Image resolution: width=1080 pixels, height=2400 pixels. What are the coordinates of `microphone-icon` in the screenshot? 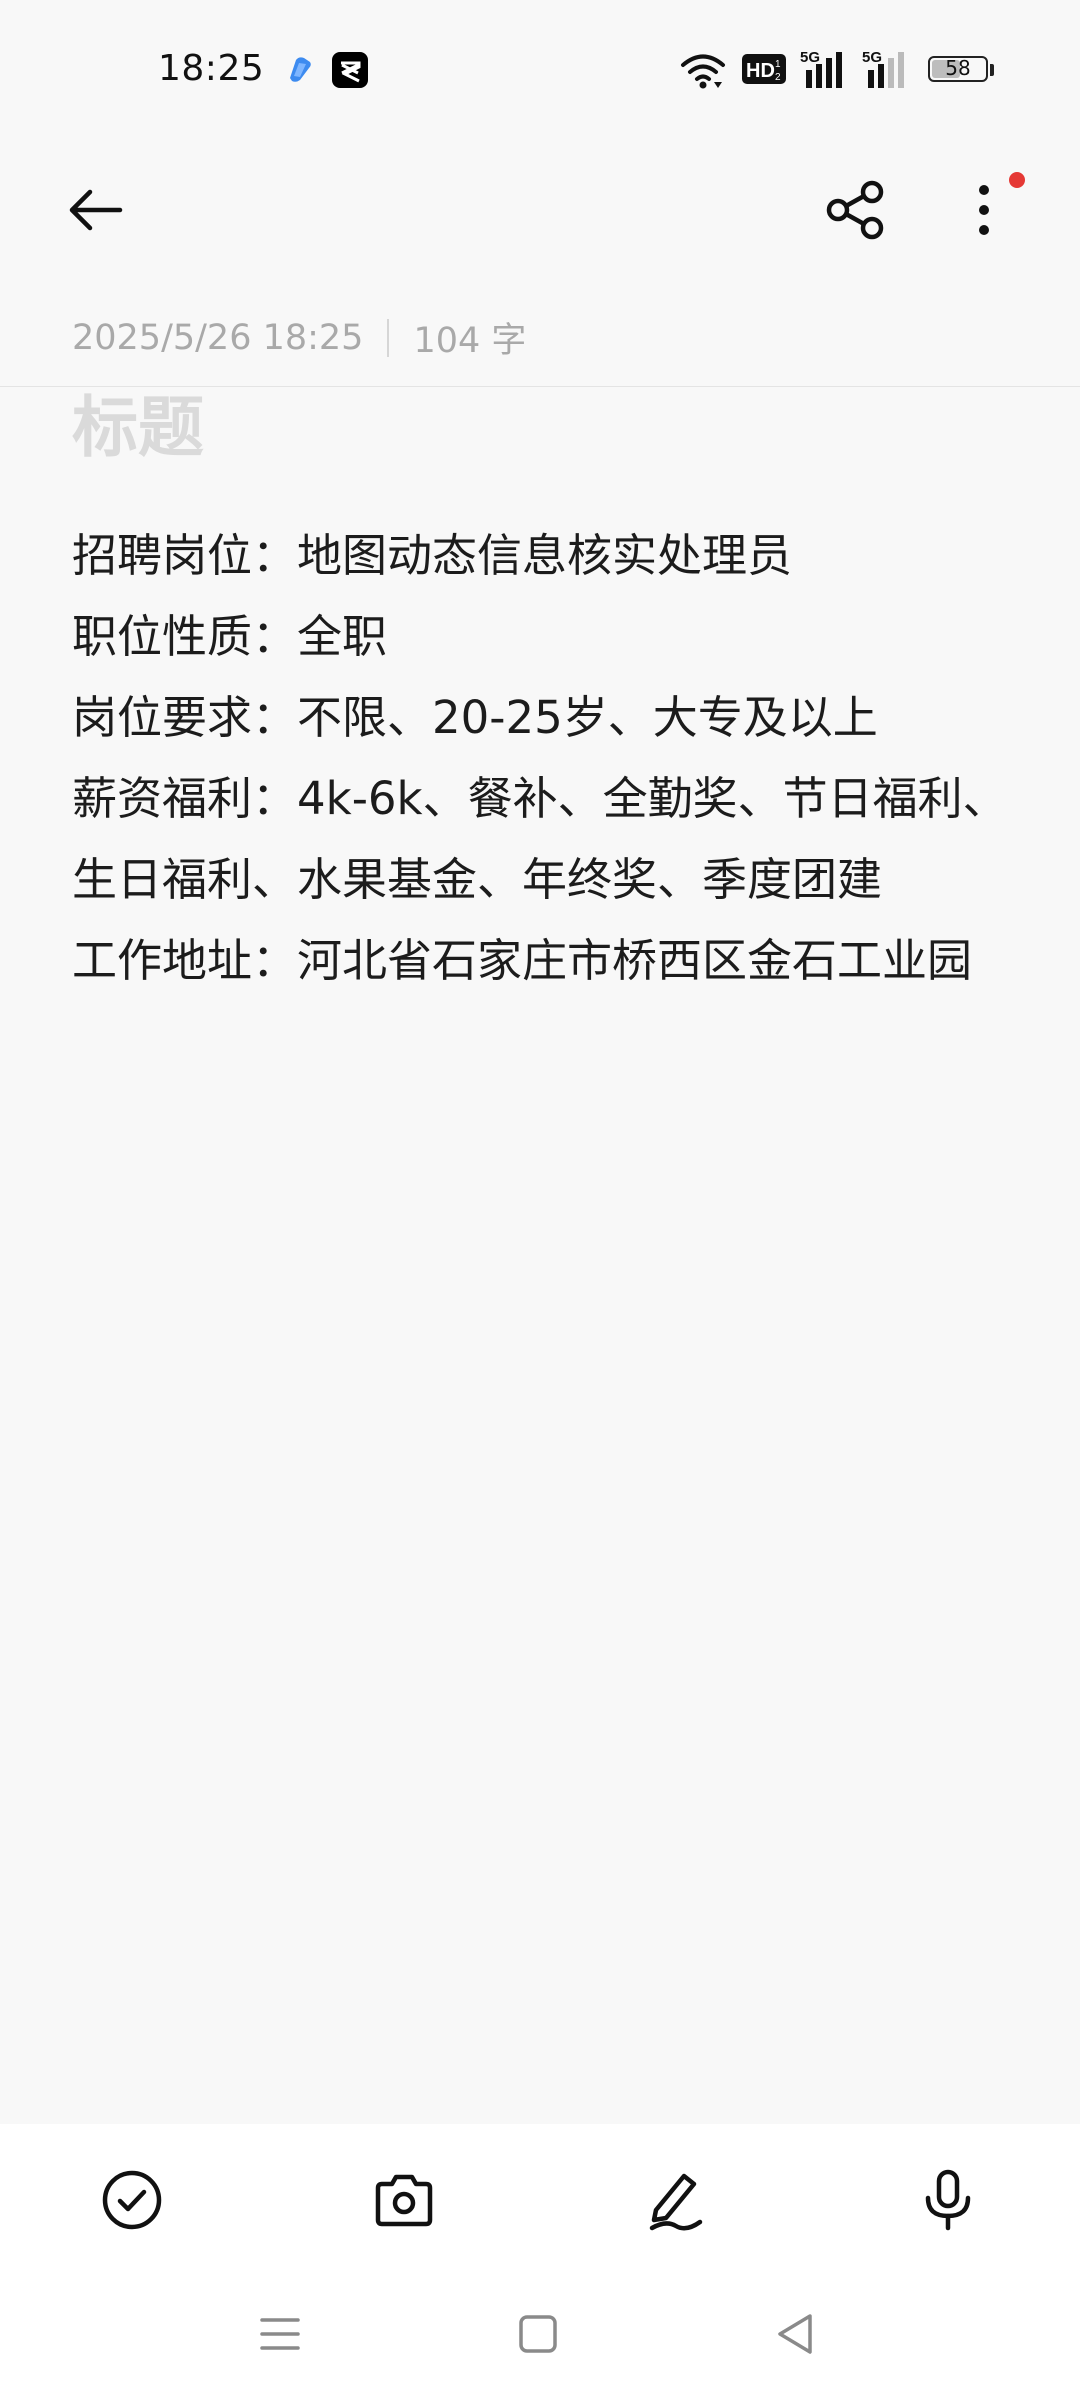 It's located at (948, 2200).